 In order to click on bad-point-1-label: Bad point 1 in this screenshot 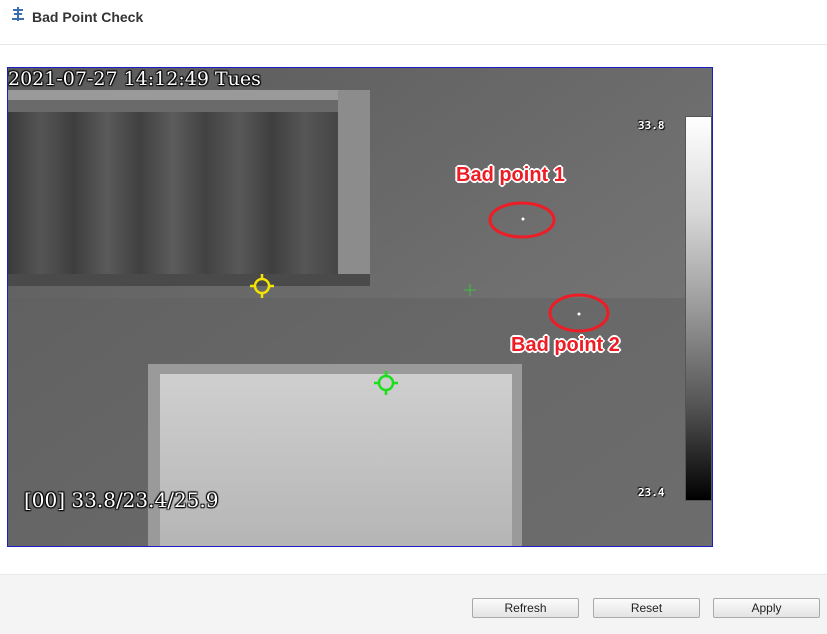, I will do `click(510, 175)`.